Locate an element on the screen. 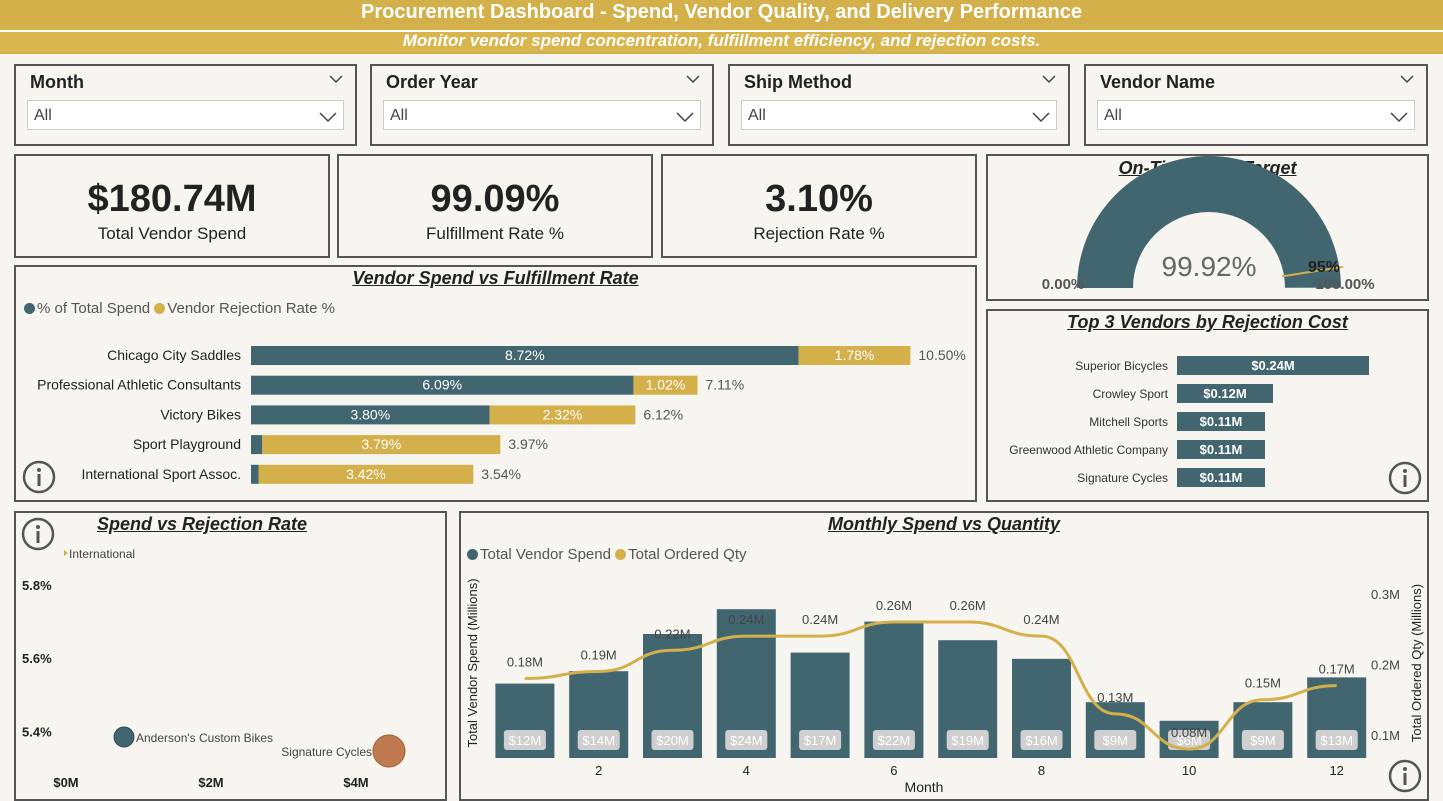 This screenshot has width=1443, height=801. bar-data-label: $0.24M is located at coordinates (1272, 365).